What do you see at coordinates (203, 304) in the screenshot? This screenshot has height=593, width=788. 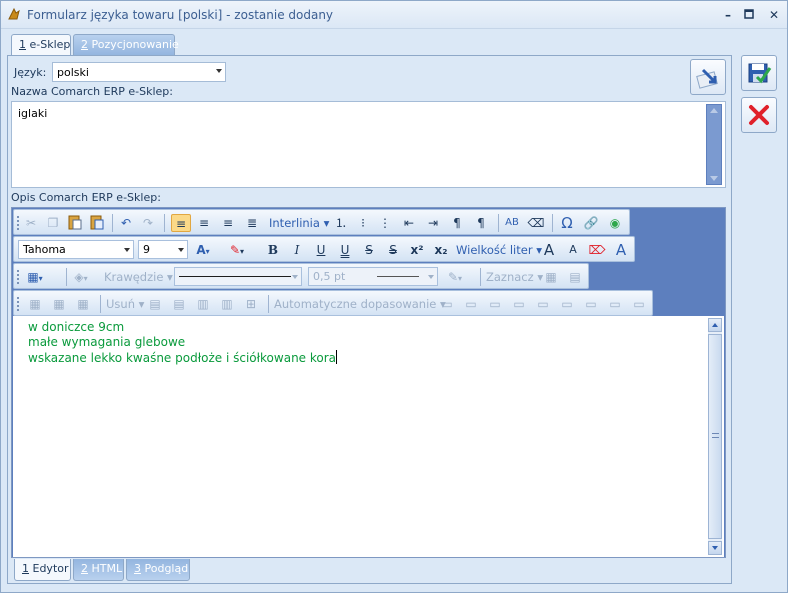 I see `insert-col-left-icon: ▥` at bounding box center [203, 304].